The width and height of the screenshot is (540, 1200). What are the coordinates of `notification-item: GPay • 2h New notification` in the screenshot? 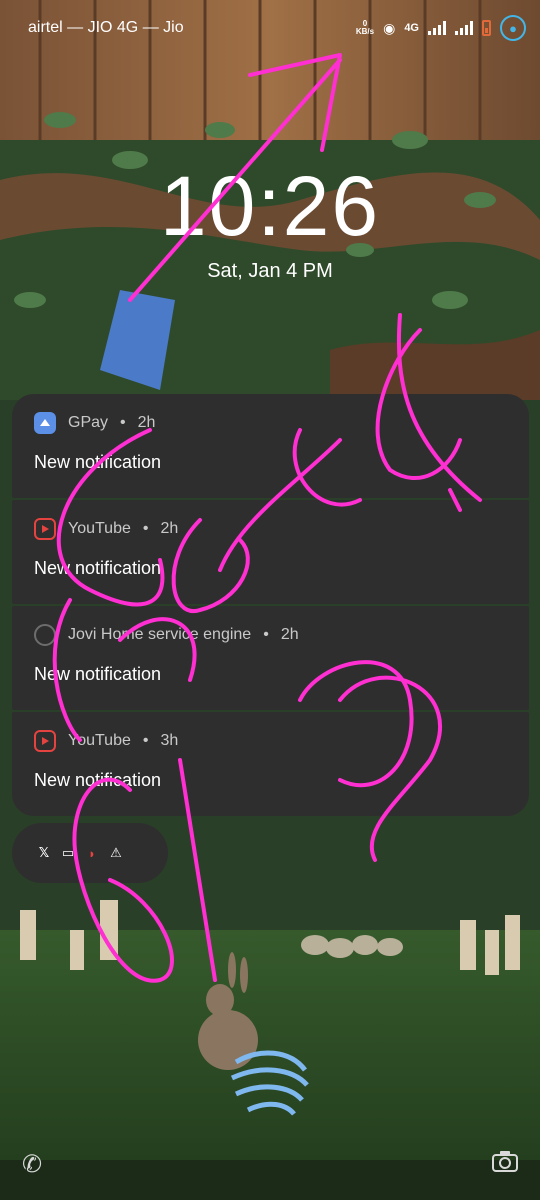 It's located at (270, 446).